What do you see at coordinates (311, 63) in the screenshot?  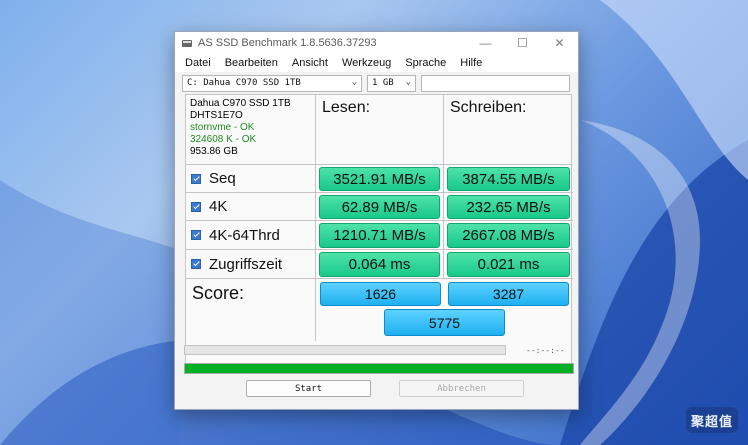 I see `menu-ansicht: Ansicht` at bounding box center [311, 63].